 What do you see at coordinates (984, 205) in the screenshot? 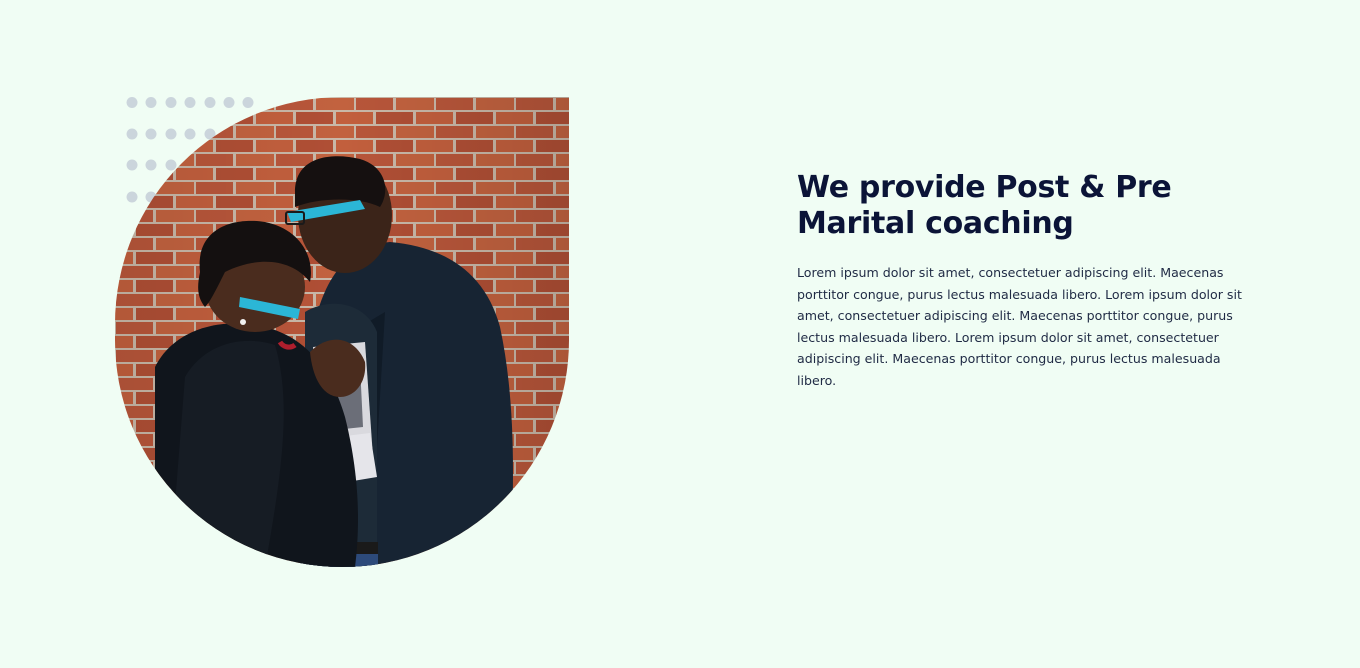
I see `section-heading: We provide Post & Pre Marital coaching` at bounding box center [984, 205].